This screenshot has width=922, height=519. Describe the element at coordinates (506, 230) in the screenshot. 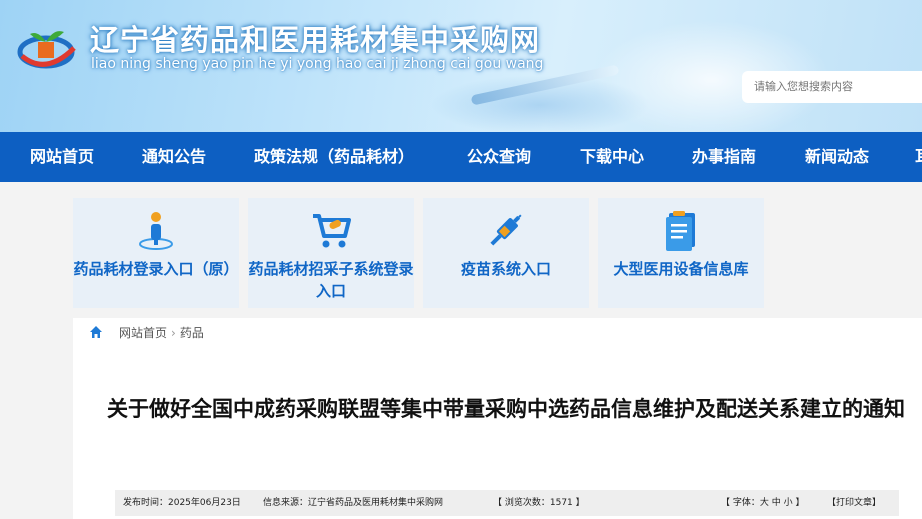

I see `syringe-icon` at that location.